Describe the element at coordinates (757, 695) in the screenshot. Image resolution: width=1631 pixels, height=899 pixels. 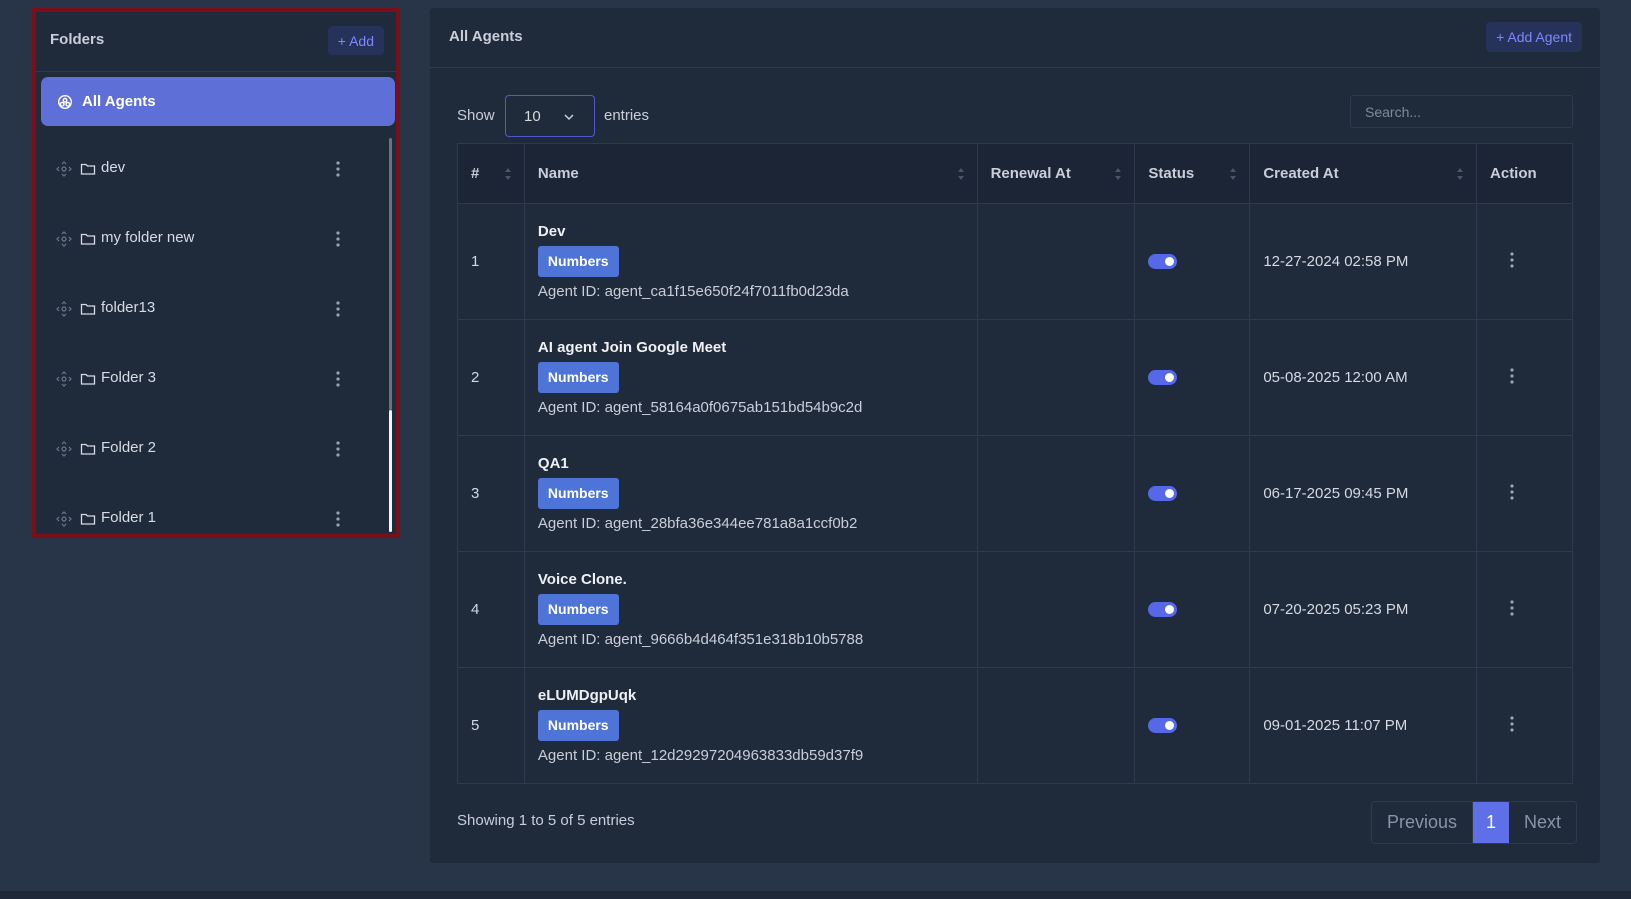
I see `agent-name: eLUMDgpUqk` at that location.